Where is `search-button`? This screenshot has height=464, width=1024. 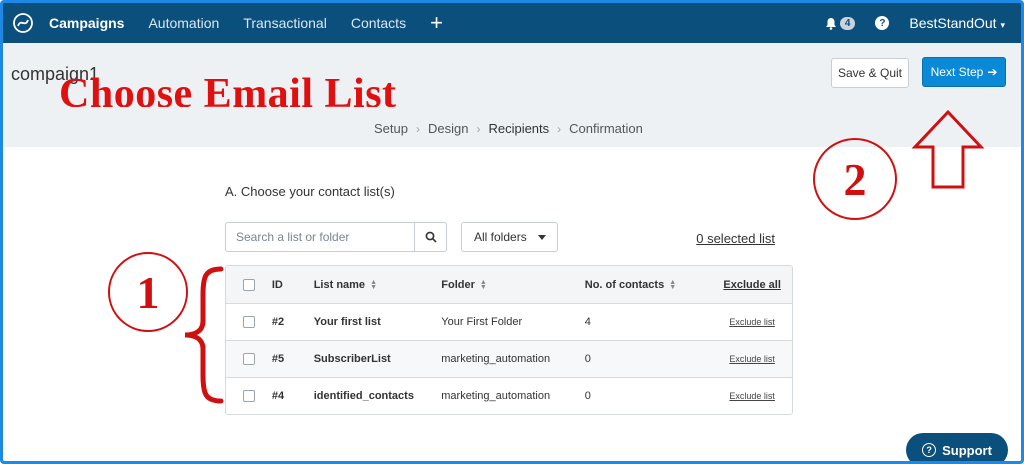
search-button is located at coordinates (430, 237).